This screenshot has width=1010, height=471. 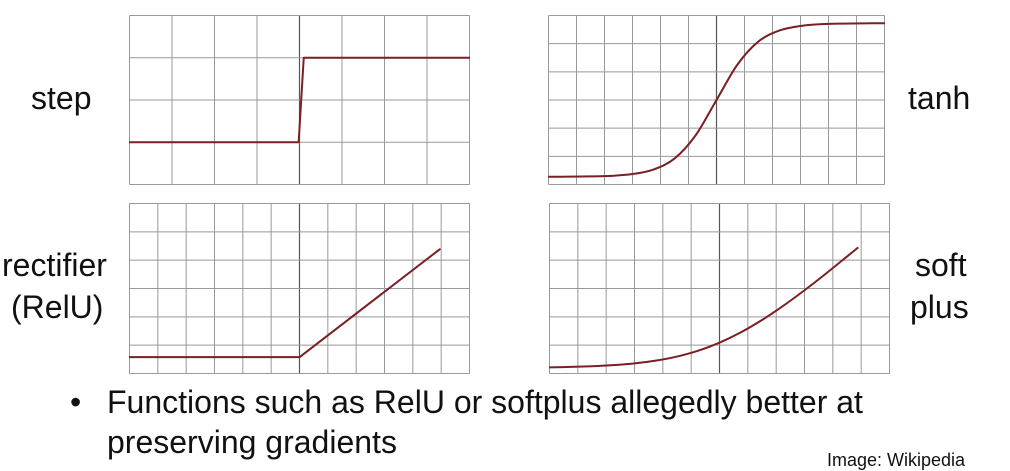 What do you see at coordinates (61, 98) in the screenshot?
I see `step-label: step` at bounding box center [61, 98].